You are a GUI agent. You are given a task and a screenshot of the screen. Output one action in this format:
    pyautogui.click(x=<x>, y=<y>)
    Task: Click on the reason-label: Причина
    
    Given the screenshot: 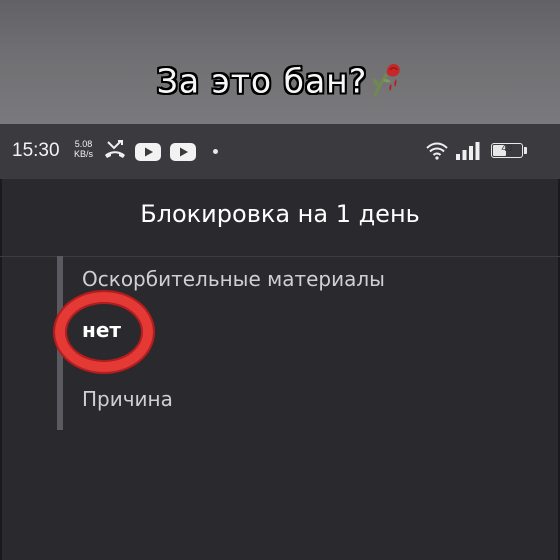 What is the action you would take?
    pyautogui.click(x=127, y=399)
    